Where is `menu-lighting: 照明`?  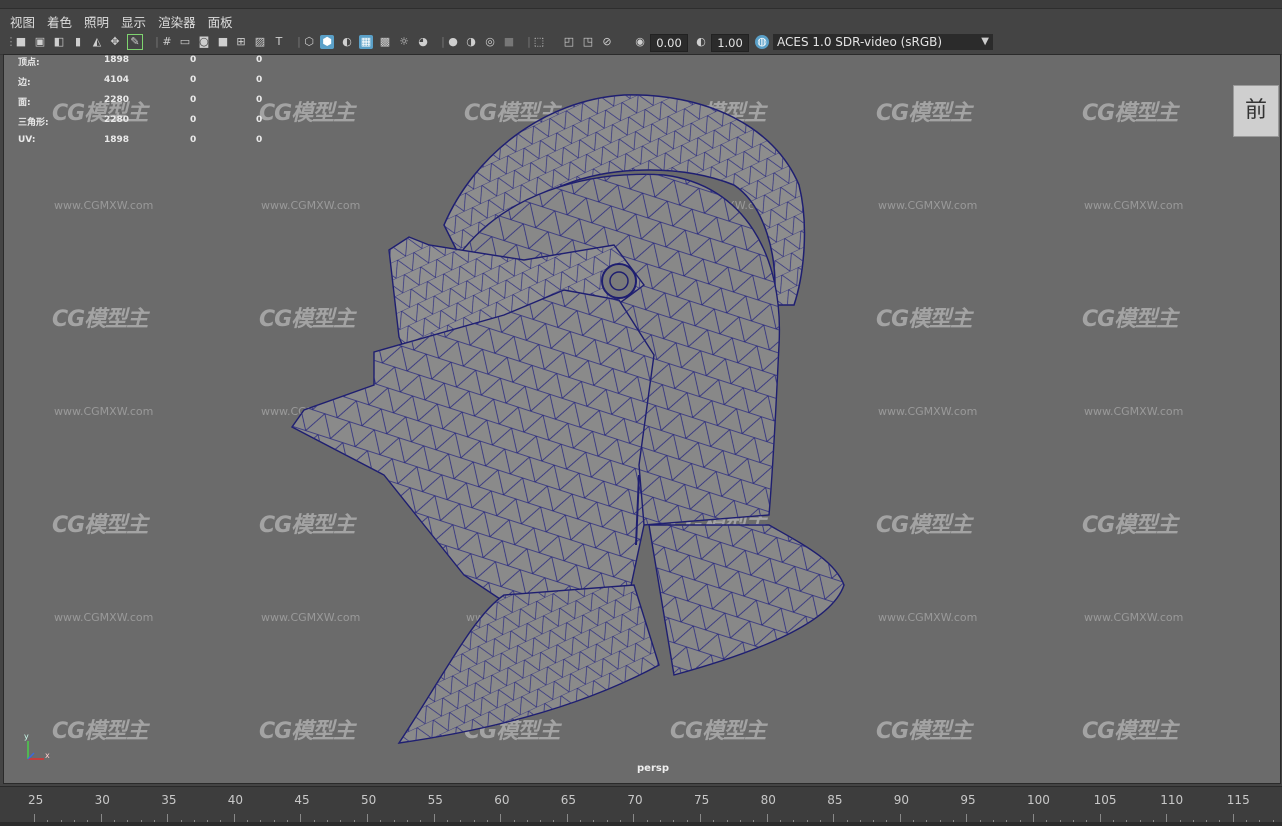
menu-lighting: 照明 is located at coordinates (96, 21).